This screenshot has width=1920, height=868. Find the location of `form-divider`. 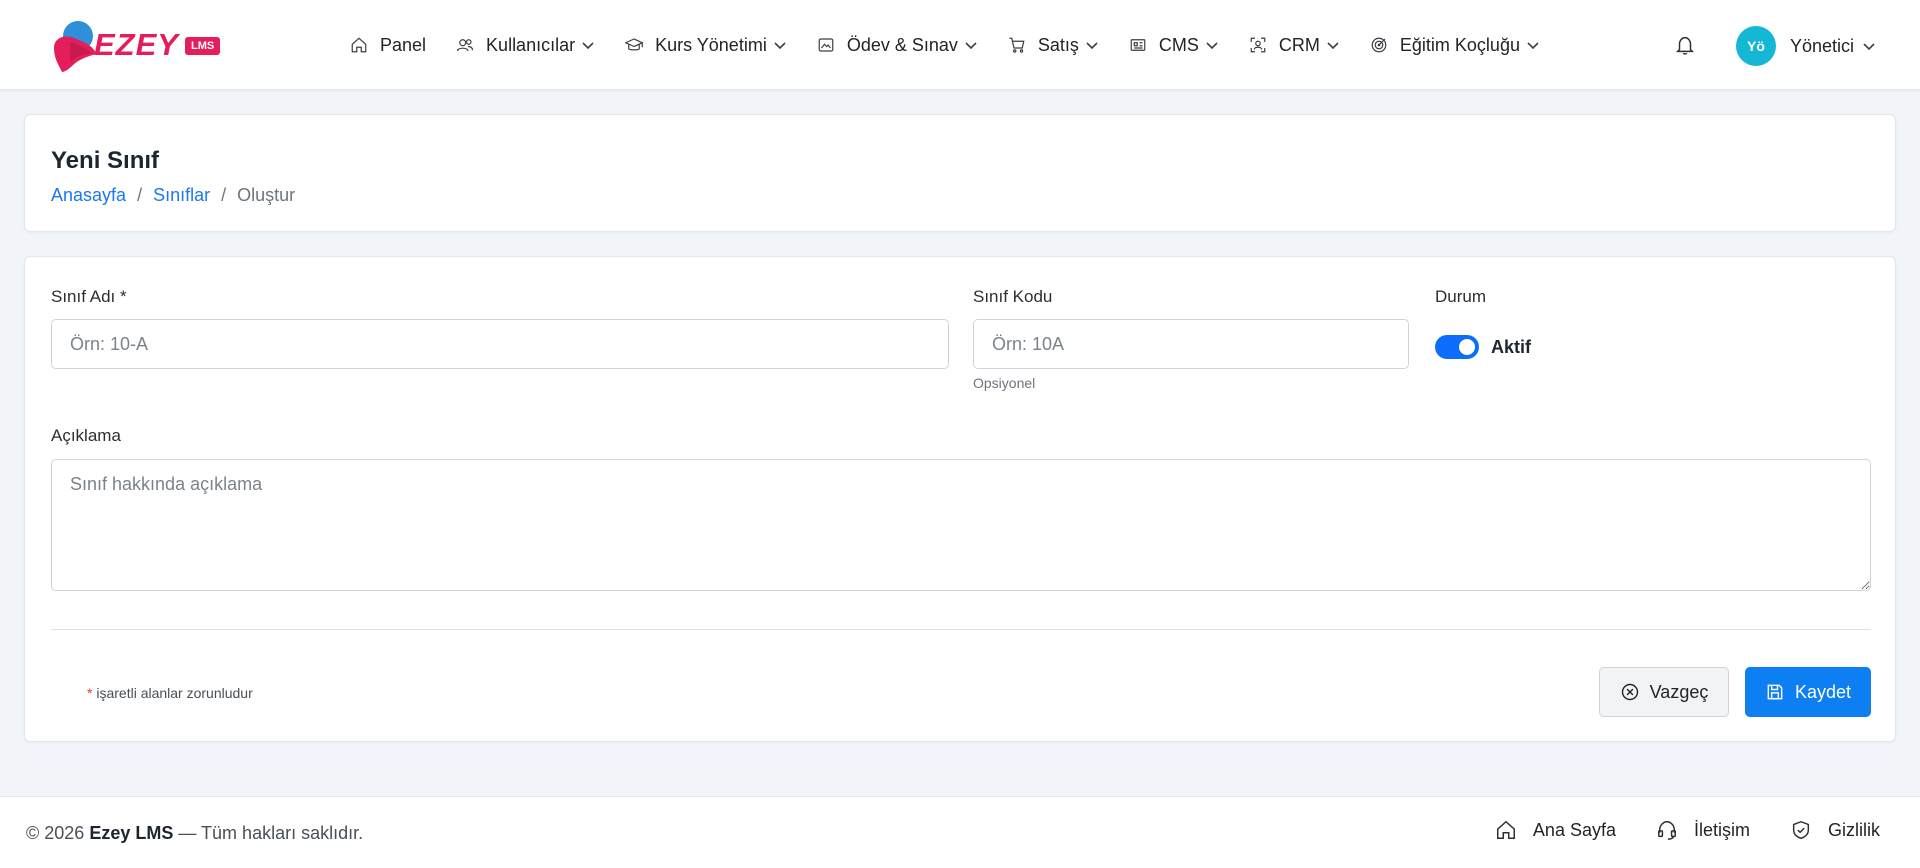

form-divider is located at coordinates (961, 629).